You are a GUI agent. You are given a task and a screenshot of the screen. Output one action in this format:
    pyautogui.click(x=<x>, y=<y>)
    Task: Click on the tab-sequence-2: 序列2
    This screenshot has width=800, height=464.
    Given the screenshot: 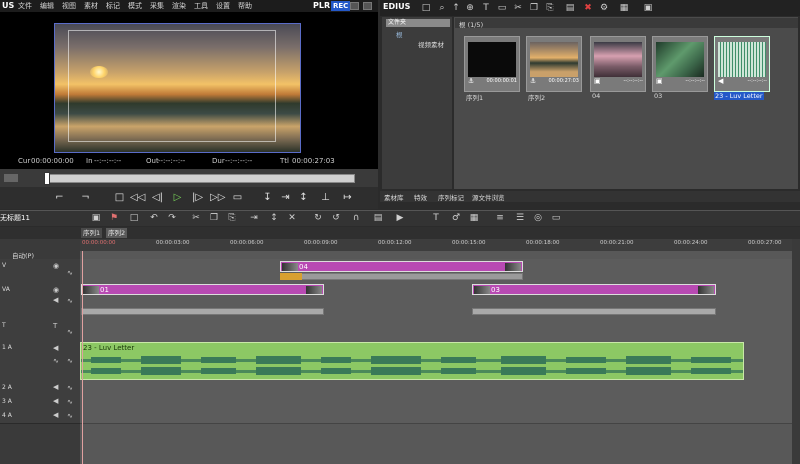 What is the action you would take?
    pyautogui.click(x=117, y=233)
    